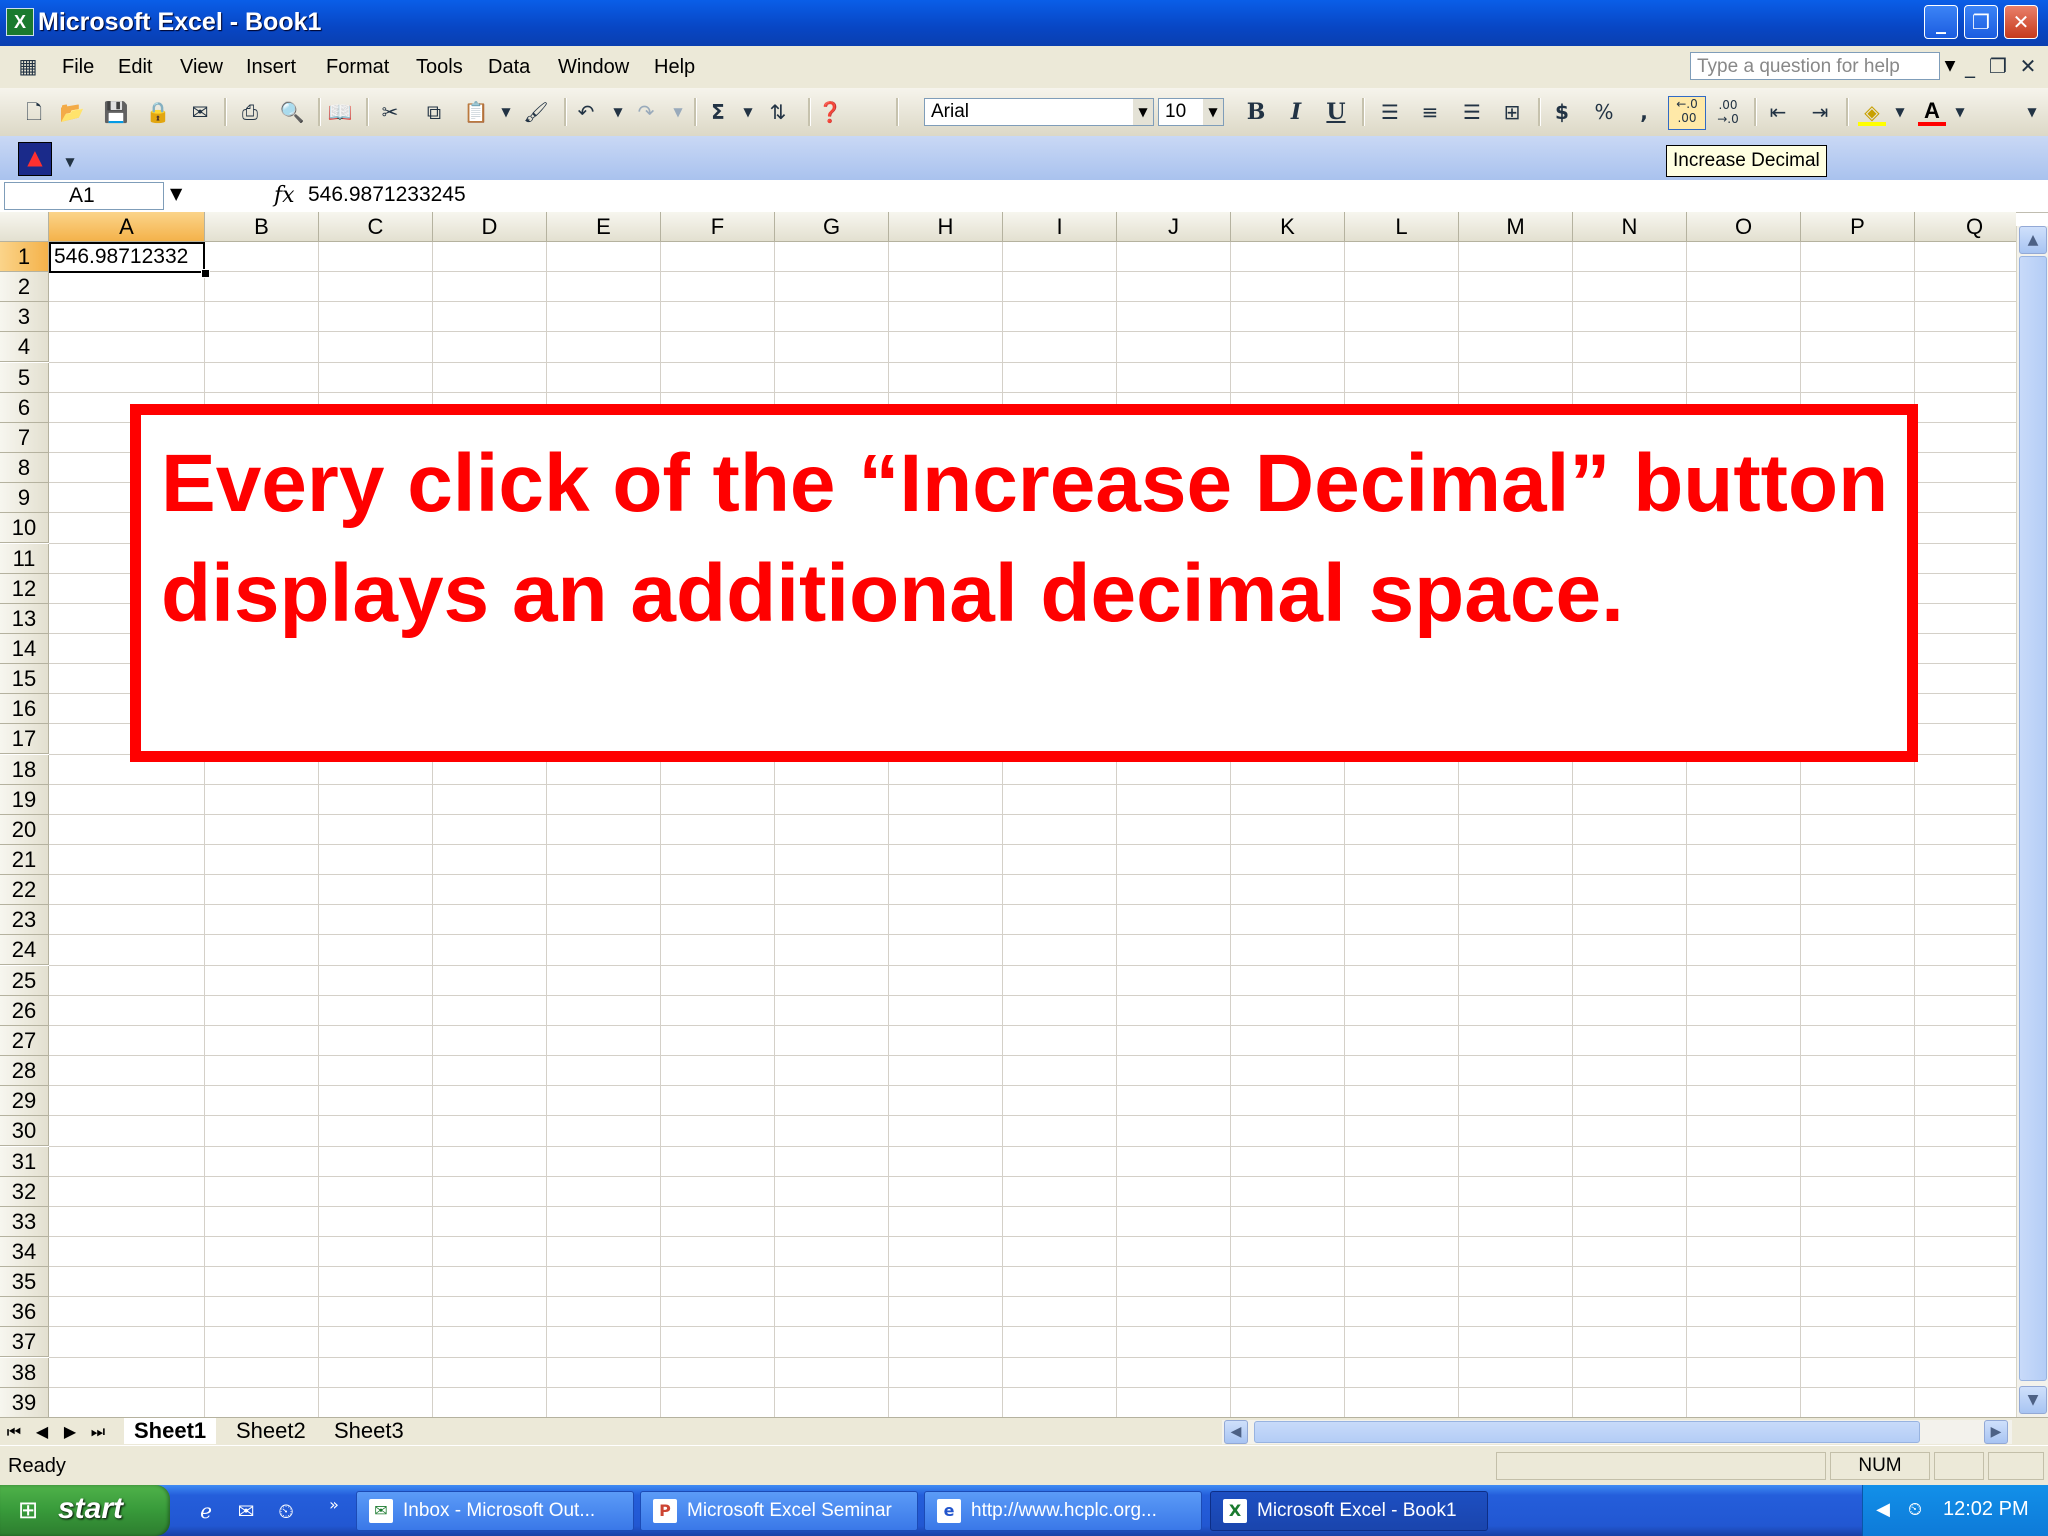 This screenshot has height=1536, width=2048. I want to click on vertical-scroll-thumb, so click(2033, 818).